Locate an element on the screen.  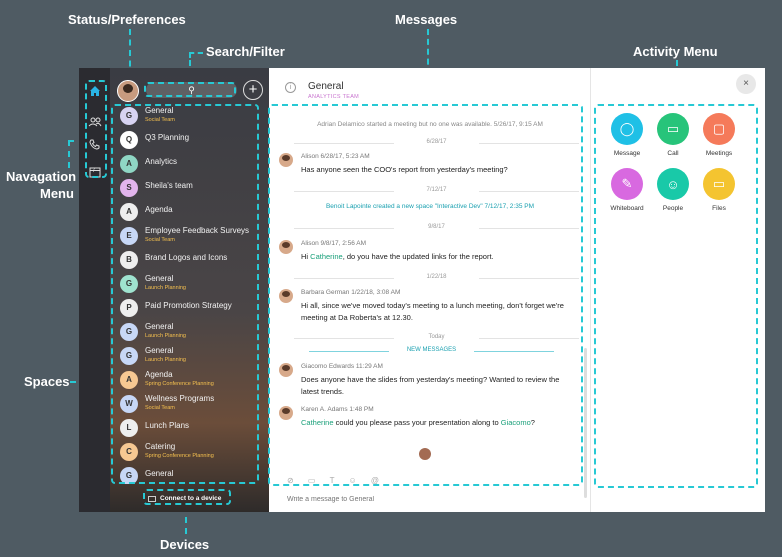
activity-label: Call is located at coordinates (673, 153).